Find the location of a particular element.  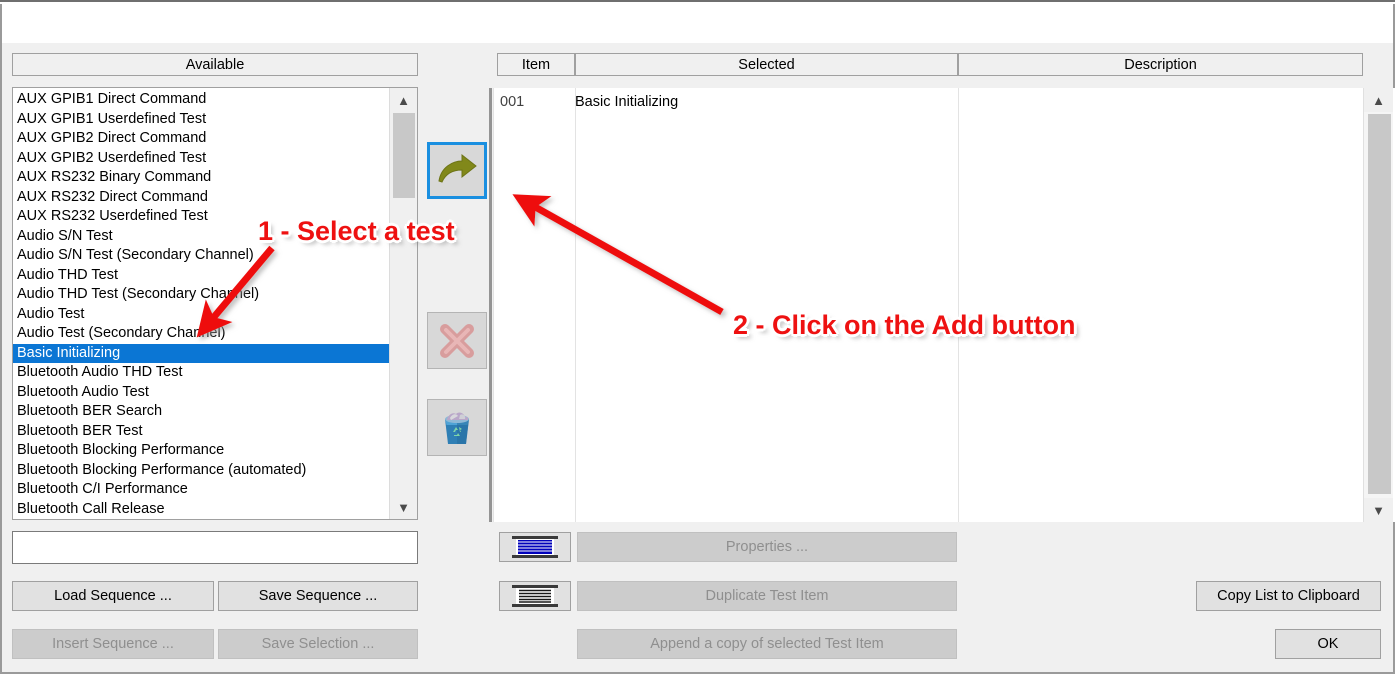

copy-list-to-clipboard-button: Copy List to Clipboard is located at coordinates (1288, 596).